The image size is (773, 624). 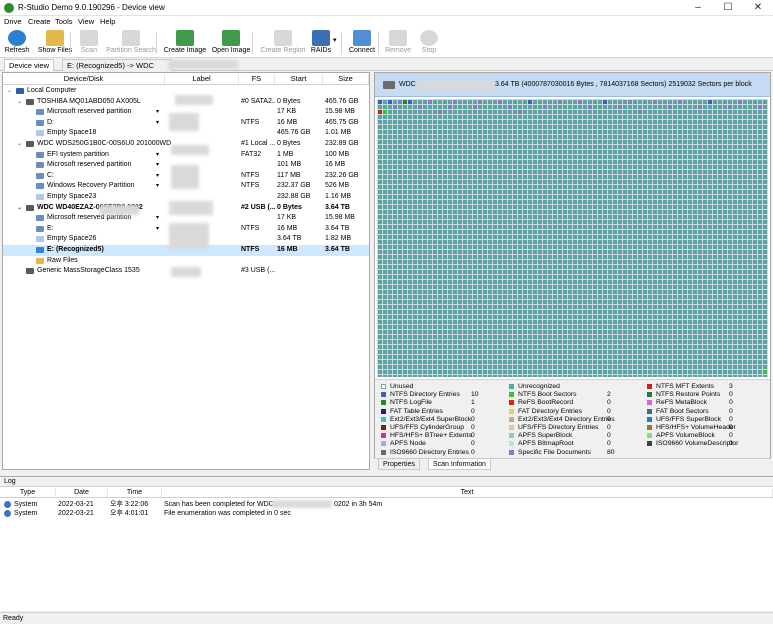 What do you see at coordinates (55, 50) in the screenshot?
I see `toolbar-label: Show Files` at bounding box center [55, 50].